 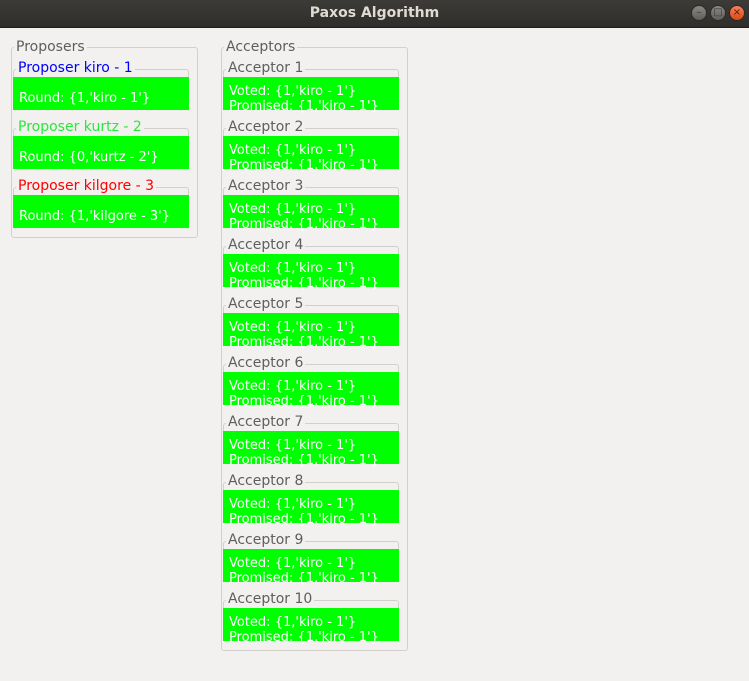 I want to click on proposer-1-status: Round: {1,'kiro - 1'}, so click(x=101, y=93).